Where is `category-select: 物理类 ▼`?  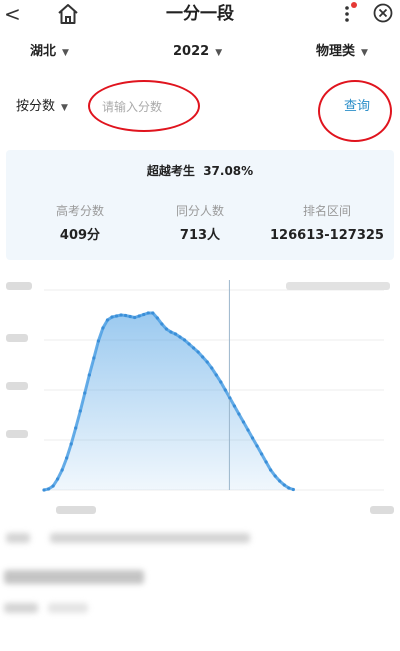
category-select: 物理类 ▼ is located at coordinates (342, 52).